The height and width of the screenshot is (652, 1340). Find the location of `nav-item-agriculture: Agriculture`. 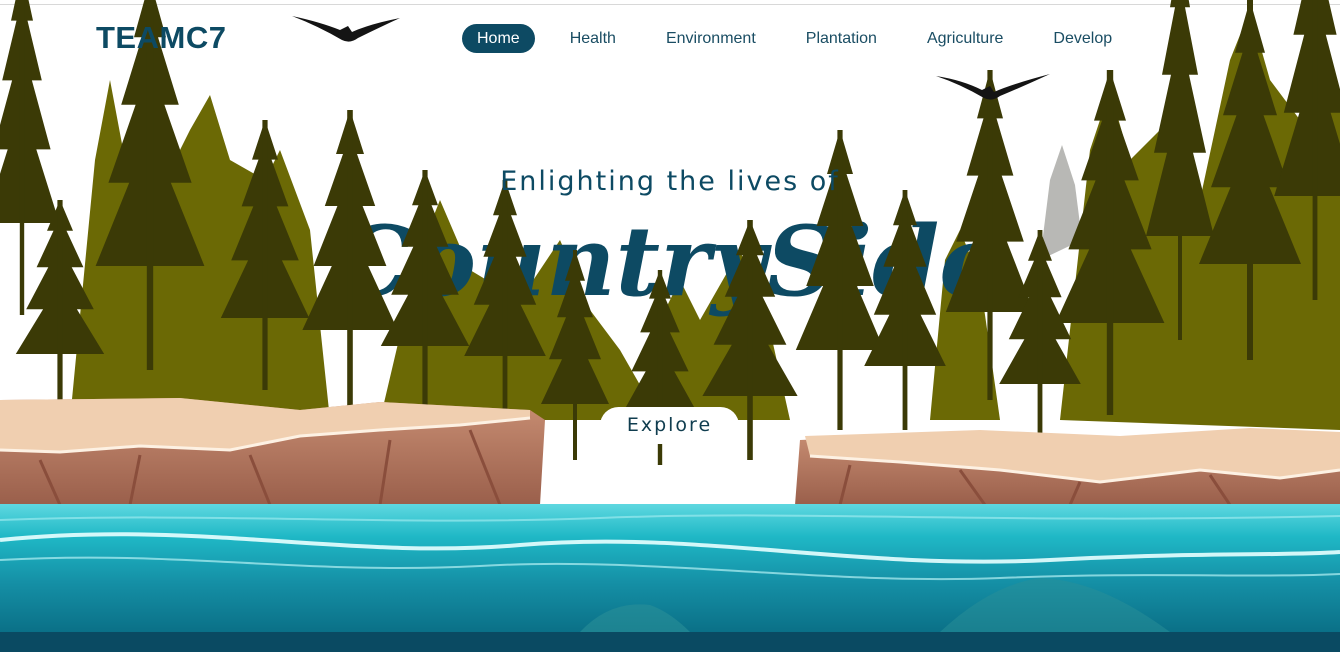

nav-item-agriculture: Agriculture is located at coordinates (965, 38).